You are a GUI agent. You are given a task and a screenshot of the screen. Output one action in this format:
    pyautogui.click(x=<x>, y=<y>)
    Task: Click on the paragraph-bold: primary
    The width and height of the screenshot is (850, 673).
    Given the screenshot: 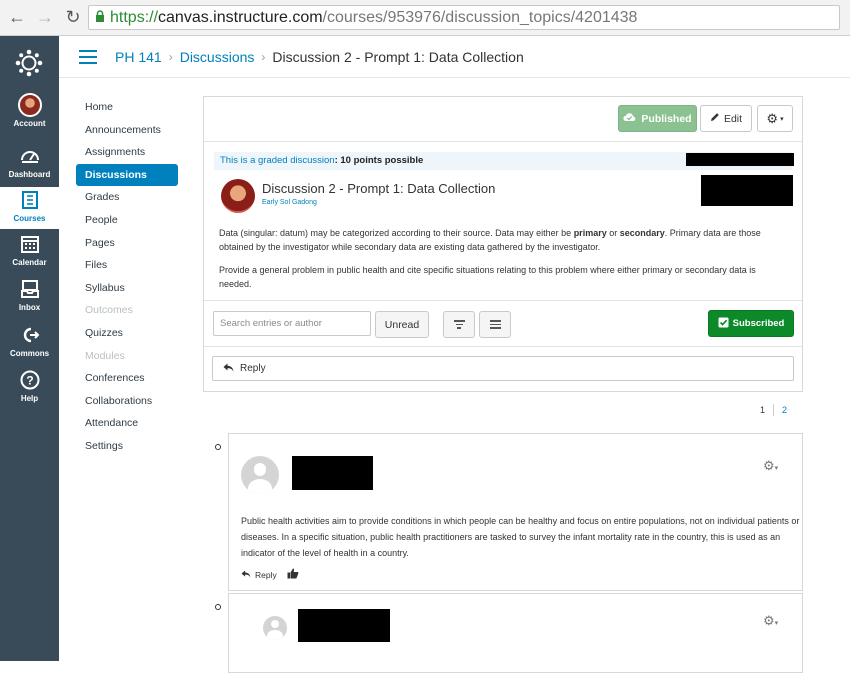 What is the action you would take?
    pyautogui.click(x=590, y=233)
    